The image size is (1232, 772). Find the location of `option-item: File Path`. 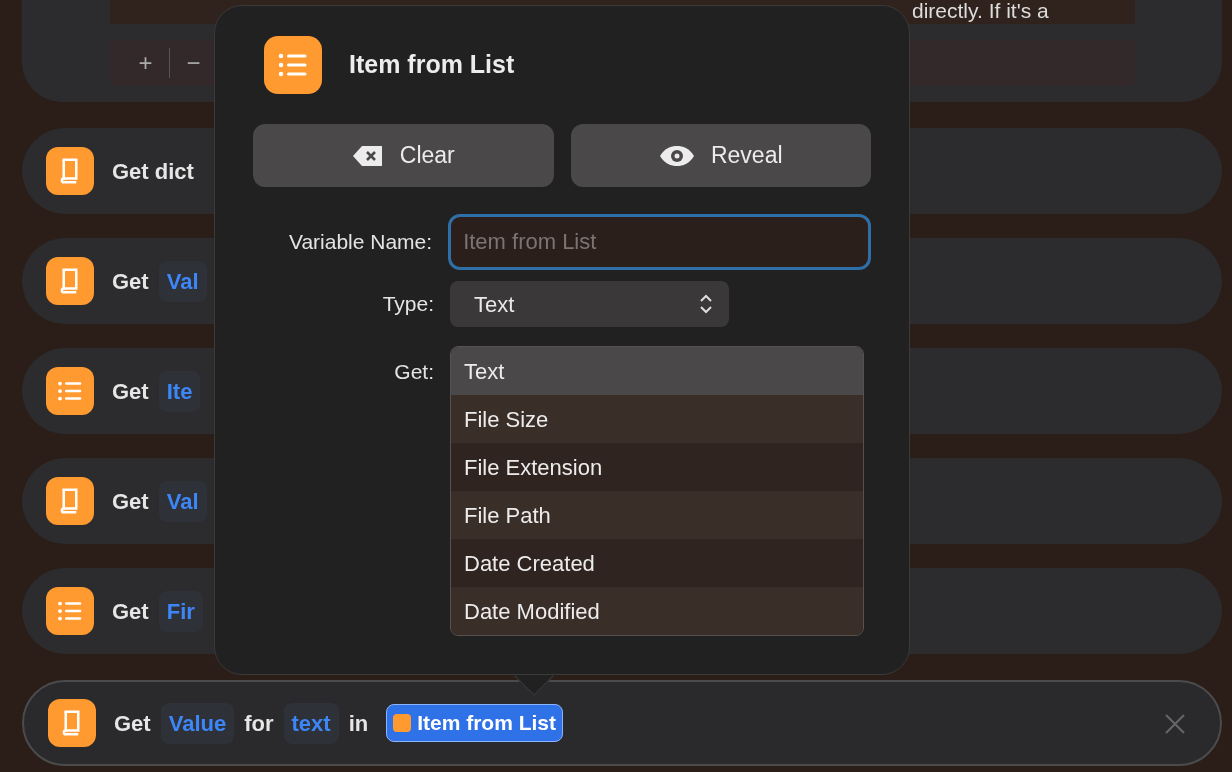

option-item: File Path is located at coordinates (657, 515).